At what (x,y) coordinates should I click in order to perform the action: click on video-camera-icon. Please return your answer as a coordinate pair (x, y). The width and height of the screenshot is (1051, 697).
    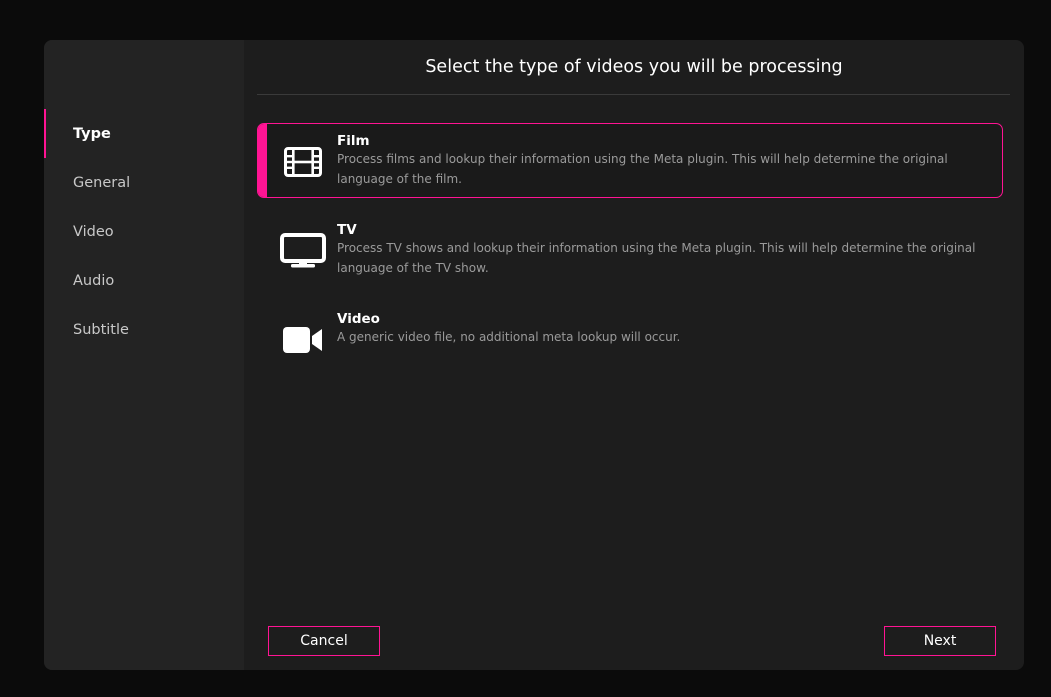
    Looking at the image, I should click on (303, 340).